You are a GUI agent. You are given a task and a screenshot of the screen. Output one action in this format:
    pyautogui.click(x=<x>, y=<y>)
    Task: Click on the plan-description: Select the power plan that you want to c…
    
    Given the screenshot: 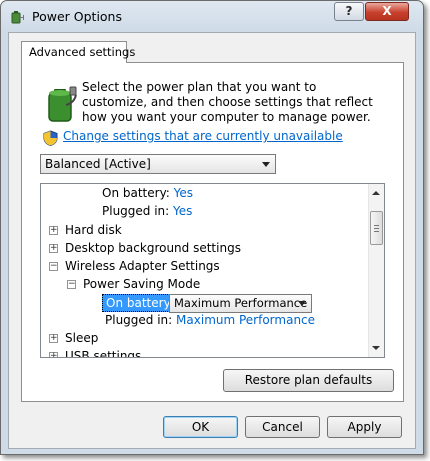 What is the action you would take?
    pyautogui.click(x=227, y=102)
    